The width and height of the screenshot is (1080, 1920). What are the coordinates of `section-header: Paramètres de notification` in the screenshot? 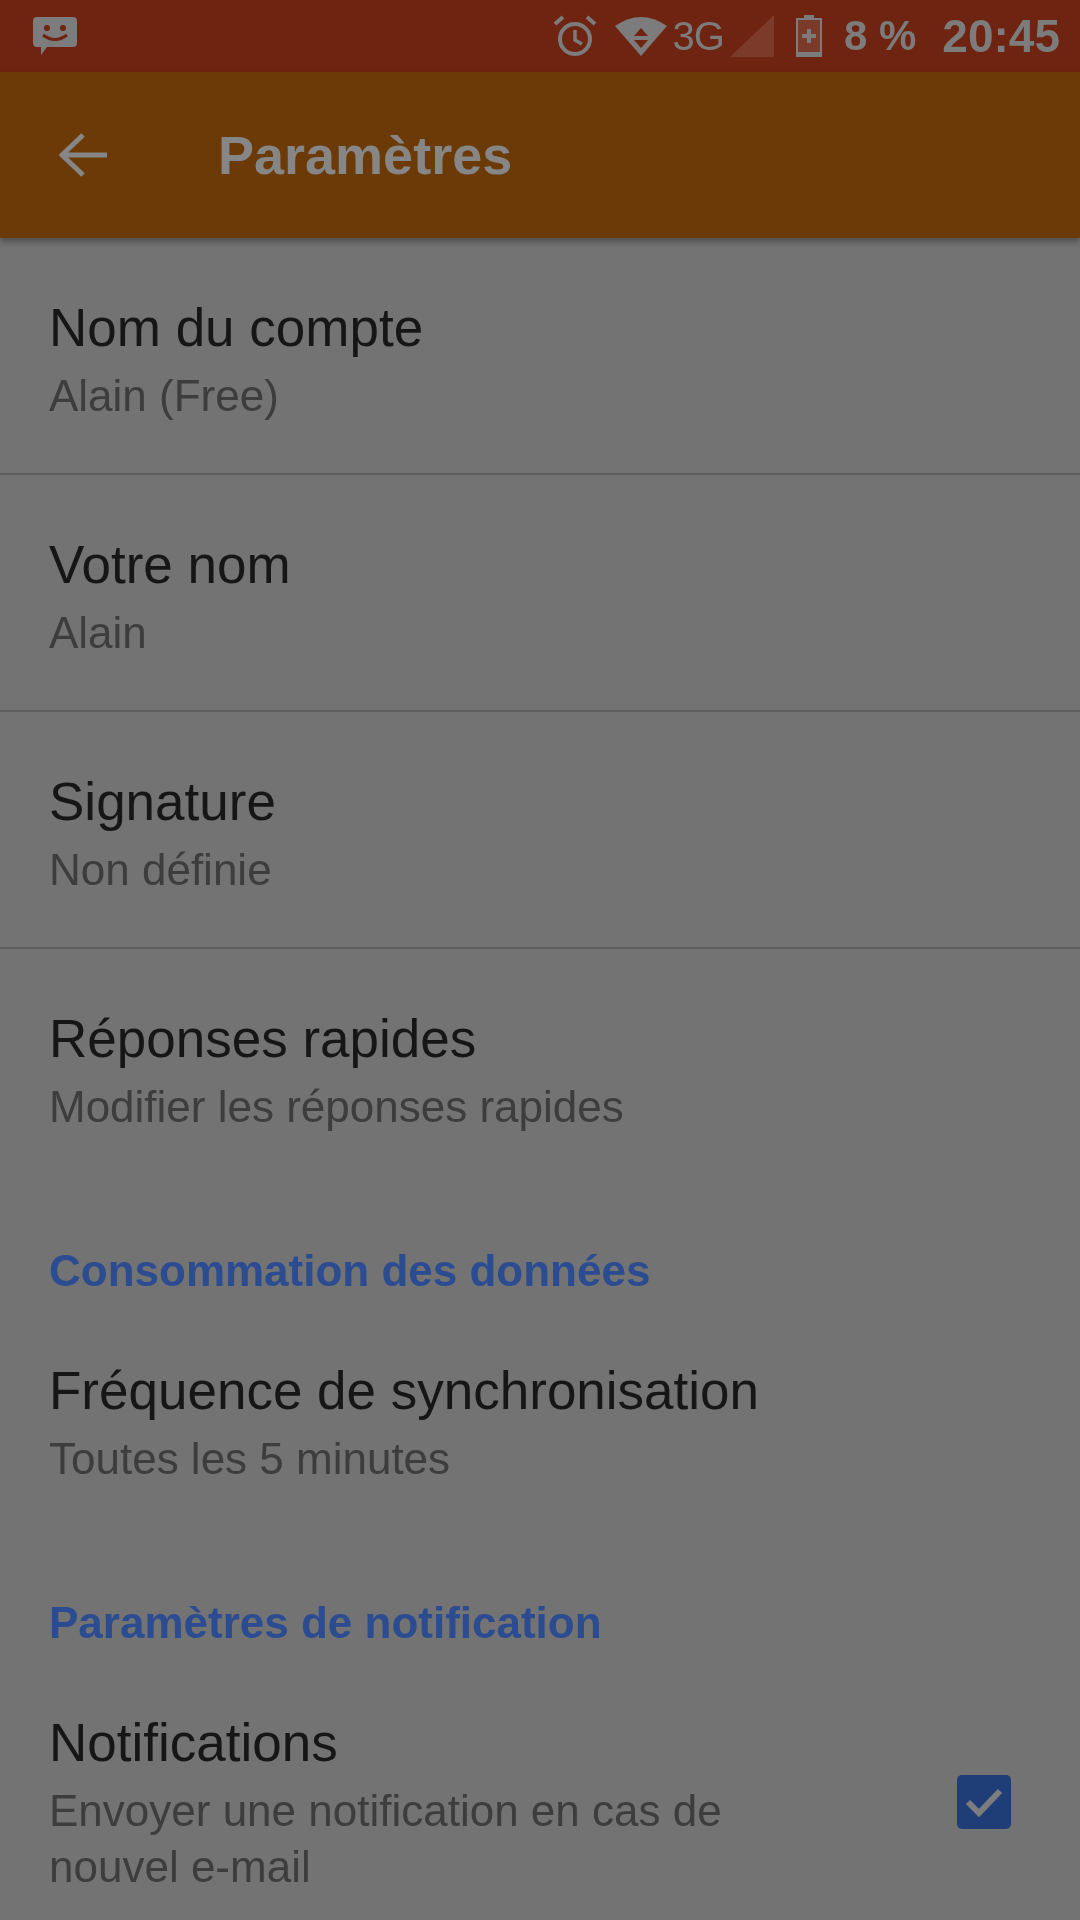 It's located at (325, 1623).